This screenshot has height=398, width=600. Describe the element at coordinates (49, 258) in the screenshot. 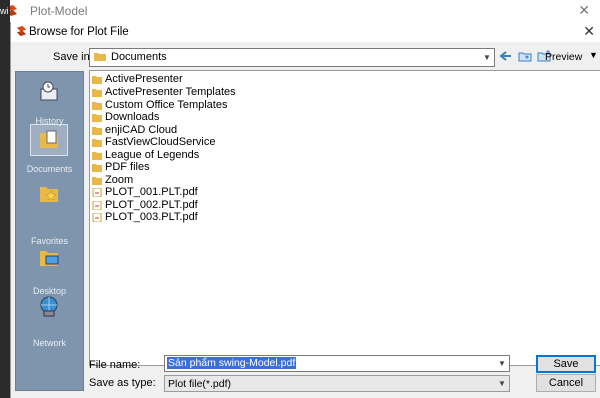

I see `desktop-icon` at that location.